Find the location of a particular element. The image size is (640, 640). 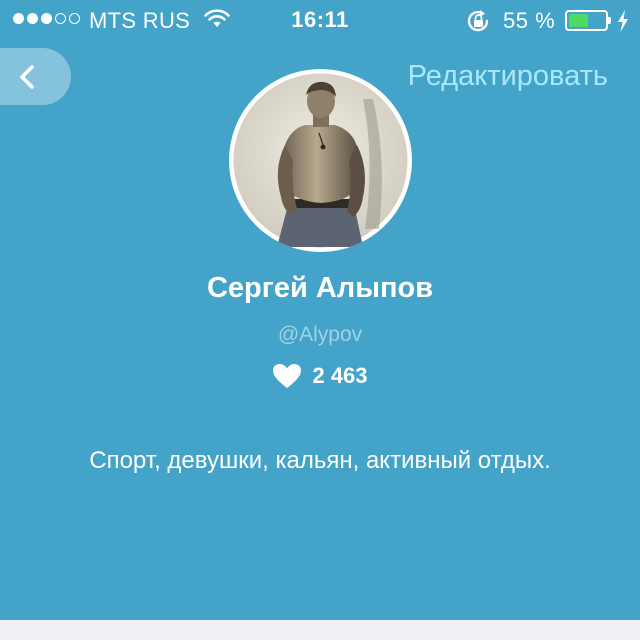

battery-percent: 55 % is located at coordinates (529, 20).